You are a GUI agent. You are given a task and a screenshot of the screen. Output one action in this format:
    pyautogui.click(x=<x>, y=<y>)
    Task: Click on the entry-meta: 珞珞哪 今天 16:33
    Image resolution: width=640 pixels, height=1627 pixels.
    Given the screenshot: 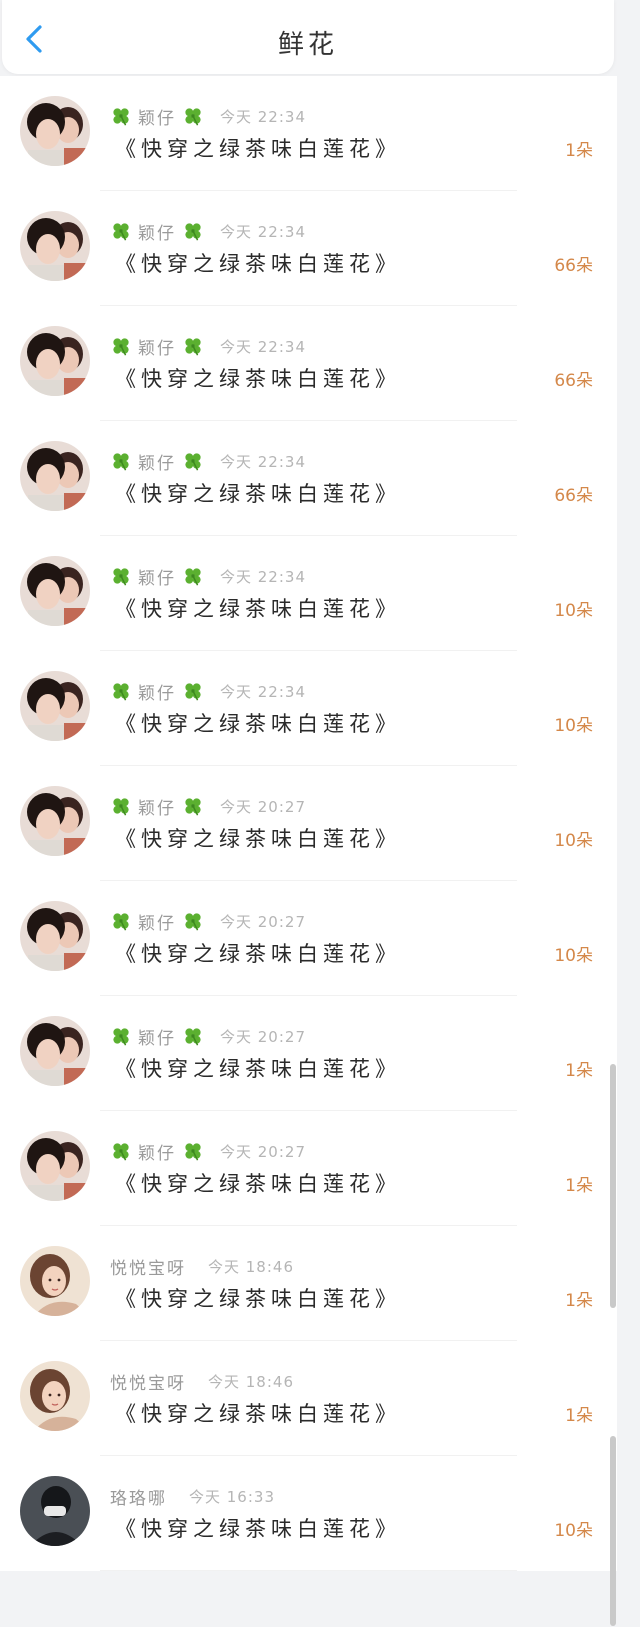 What is the action you would take?
    pyautogui.click(x=192, y=1496)
    